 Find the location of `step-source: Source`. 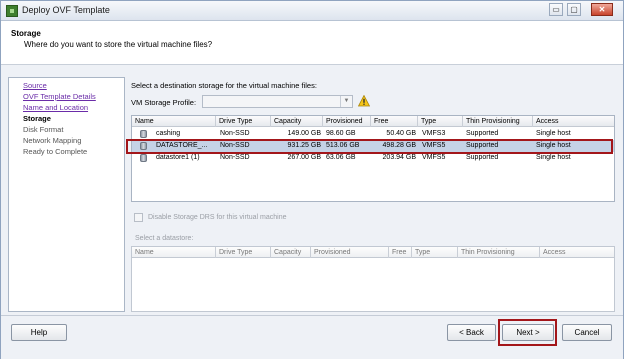

step-source: Source is located at coordinates (35, 85).